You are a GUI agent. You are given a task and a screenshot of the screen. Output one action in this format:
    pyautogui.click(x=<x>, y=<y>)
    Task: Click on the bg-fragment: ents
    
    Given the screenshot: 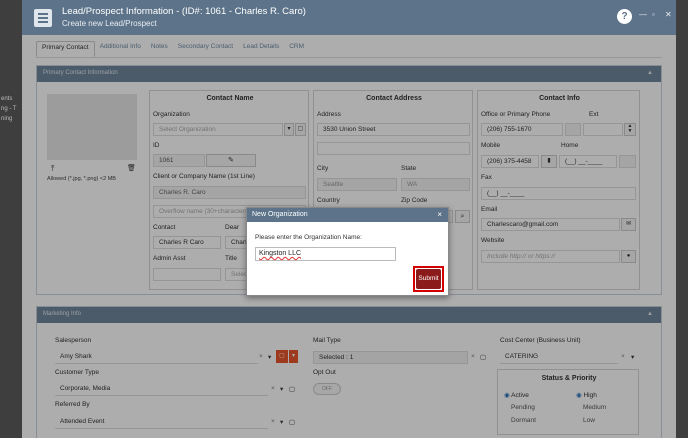 What is the action you would take?
    pyautogui.click(x=7, y=99)
    